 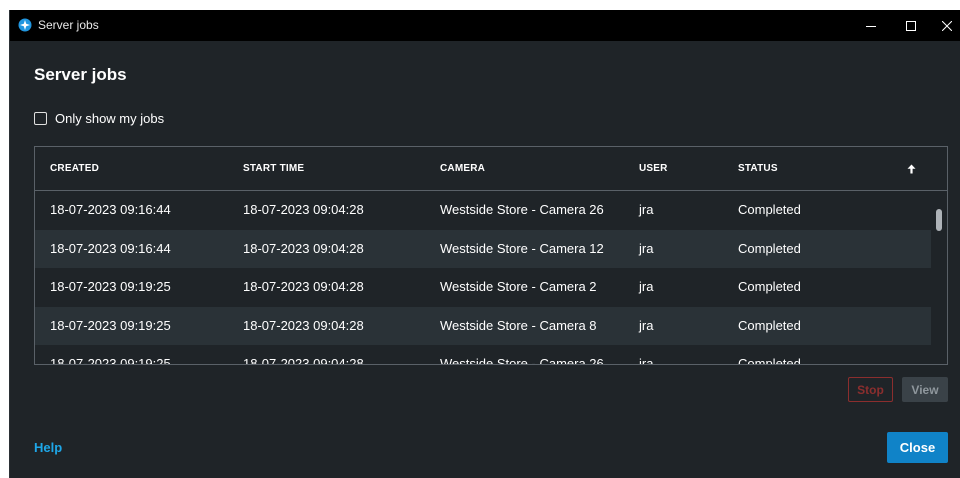 I want to click on table-scrollbar, so click(x=939, y=277).